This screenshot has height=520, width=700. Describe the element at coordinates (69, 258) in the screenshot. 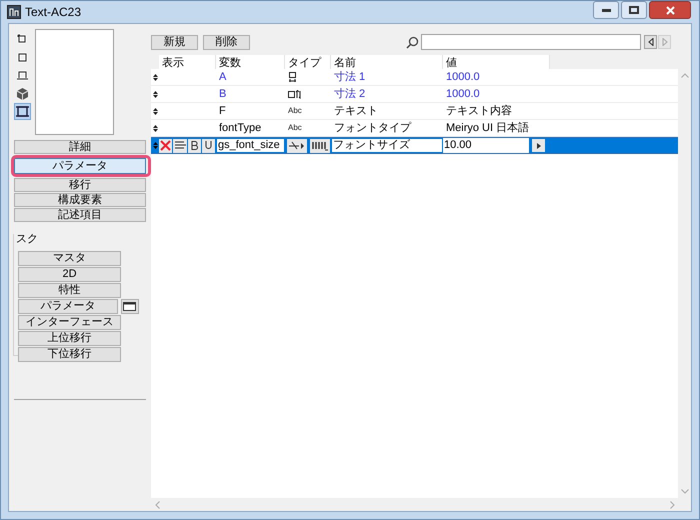

I see `script-button: マスタ` at that location.